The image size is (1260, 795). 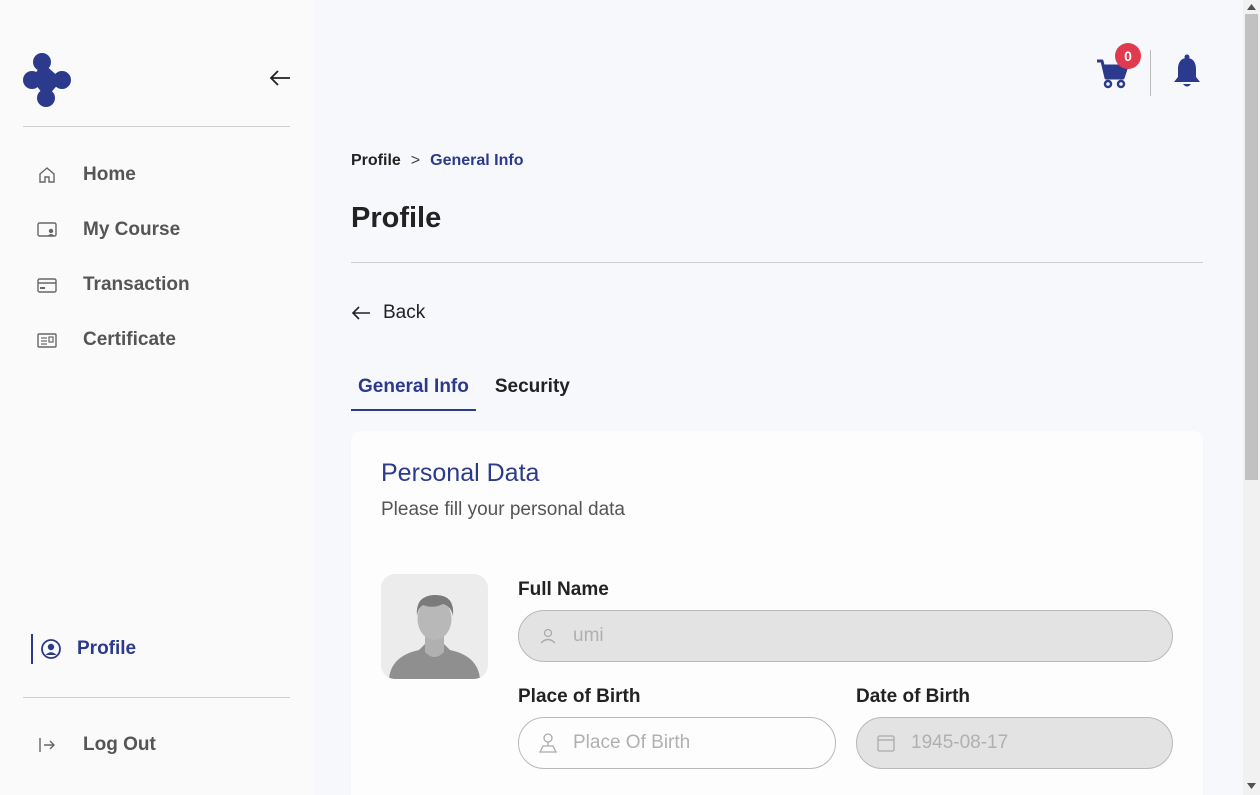 I want to click on sidebar-item-certificate: Certificate, so click(x=163, y=340).